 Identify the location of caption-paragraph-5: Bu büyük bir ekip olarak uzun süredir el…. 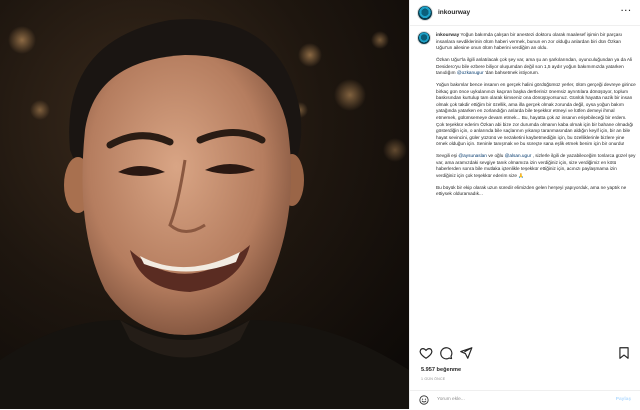
(531, 190).